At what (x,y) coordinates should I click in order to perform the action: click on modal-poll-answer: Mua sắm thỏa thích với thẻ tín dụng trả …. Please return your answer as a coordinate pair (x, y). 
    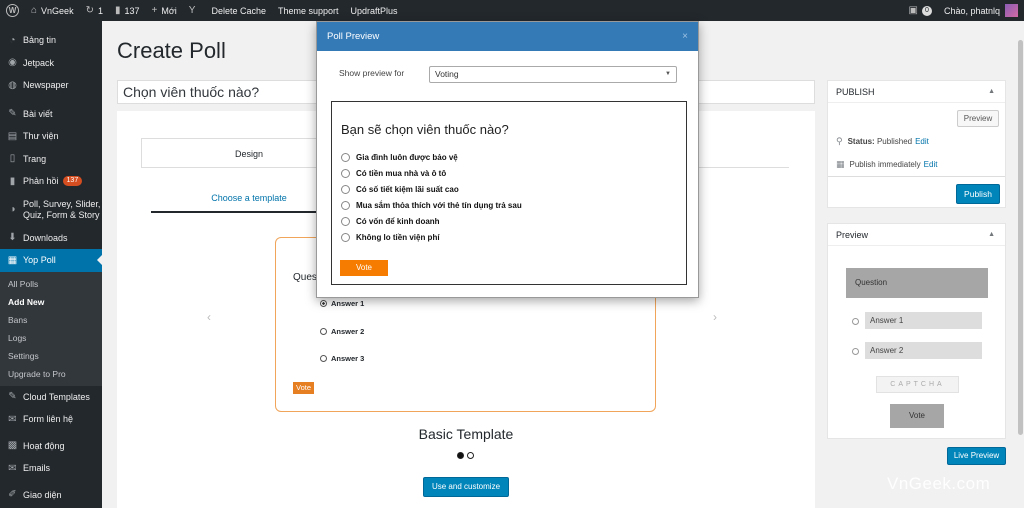
    Looking at the image, I should click on (431, 205).